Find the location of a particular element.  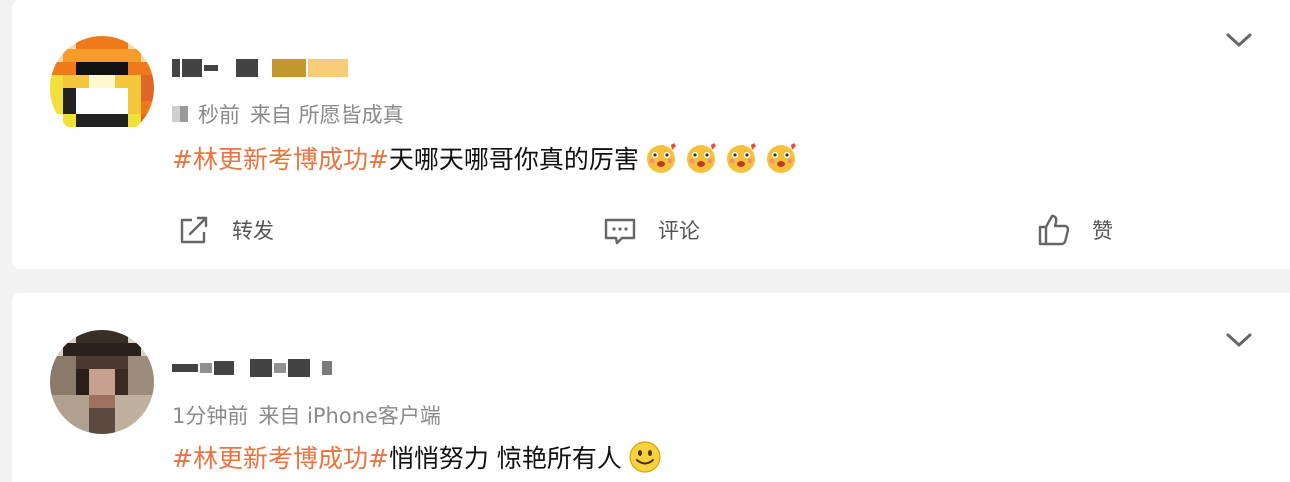

post-time: 1分钟前 is located at coordinates (210, 415).